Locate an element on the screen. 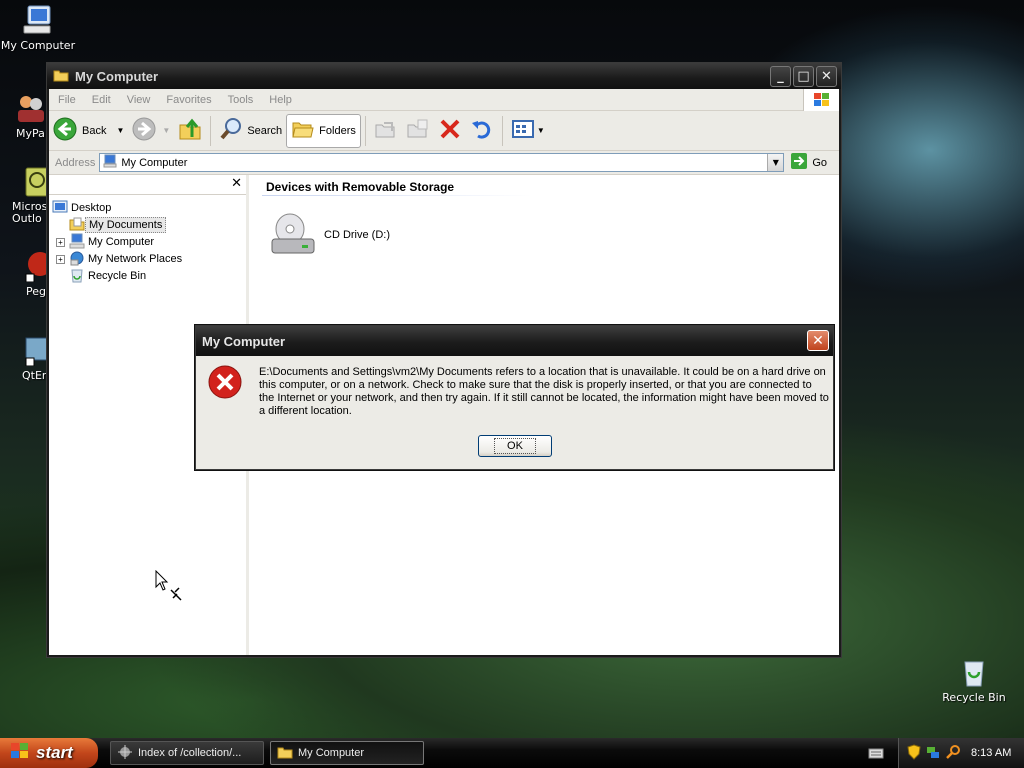  error-icon is located at coordinates (225, 383).